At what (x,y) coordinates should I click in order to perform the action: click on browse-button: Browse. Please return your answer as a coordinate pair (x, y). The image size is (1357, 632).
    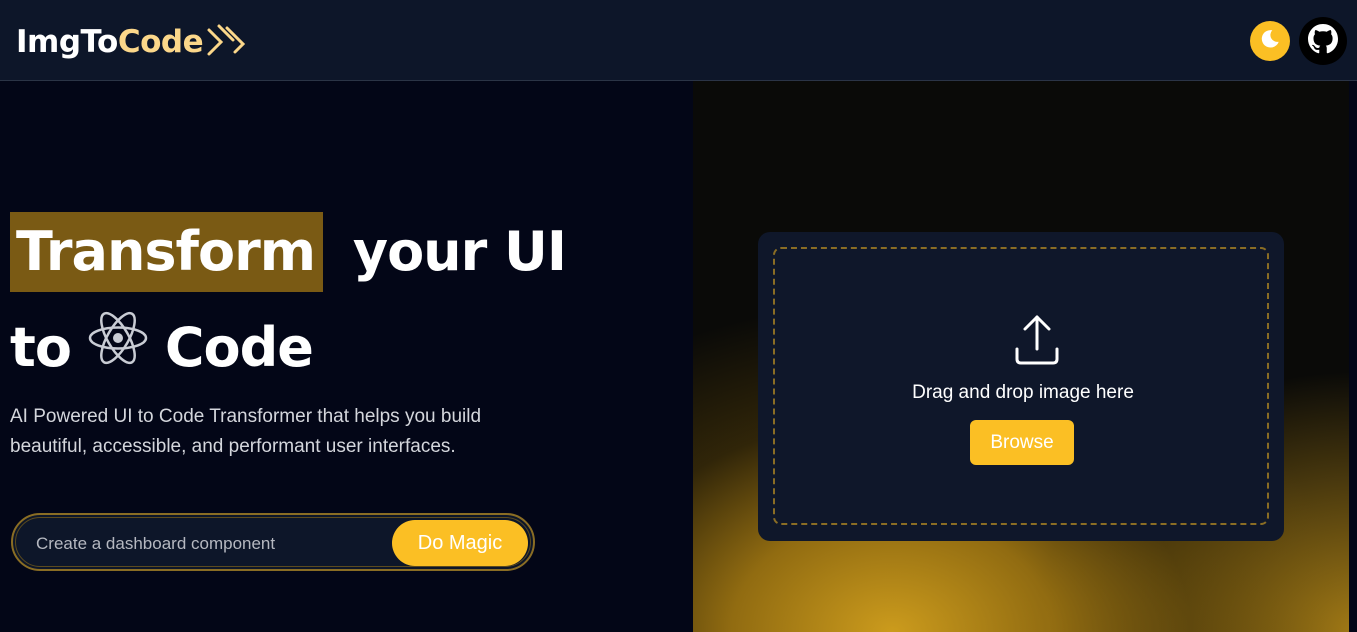
    Looking at the image, I should click on (1022, 442).